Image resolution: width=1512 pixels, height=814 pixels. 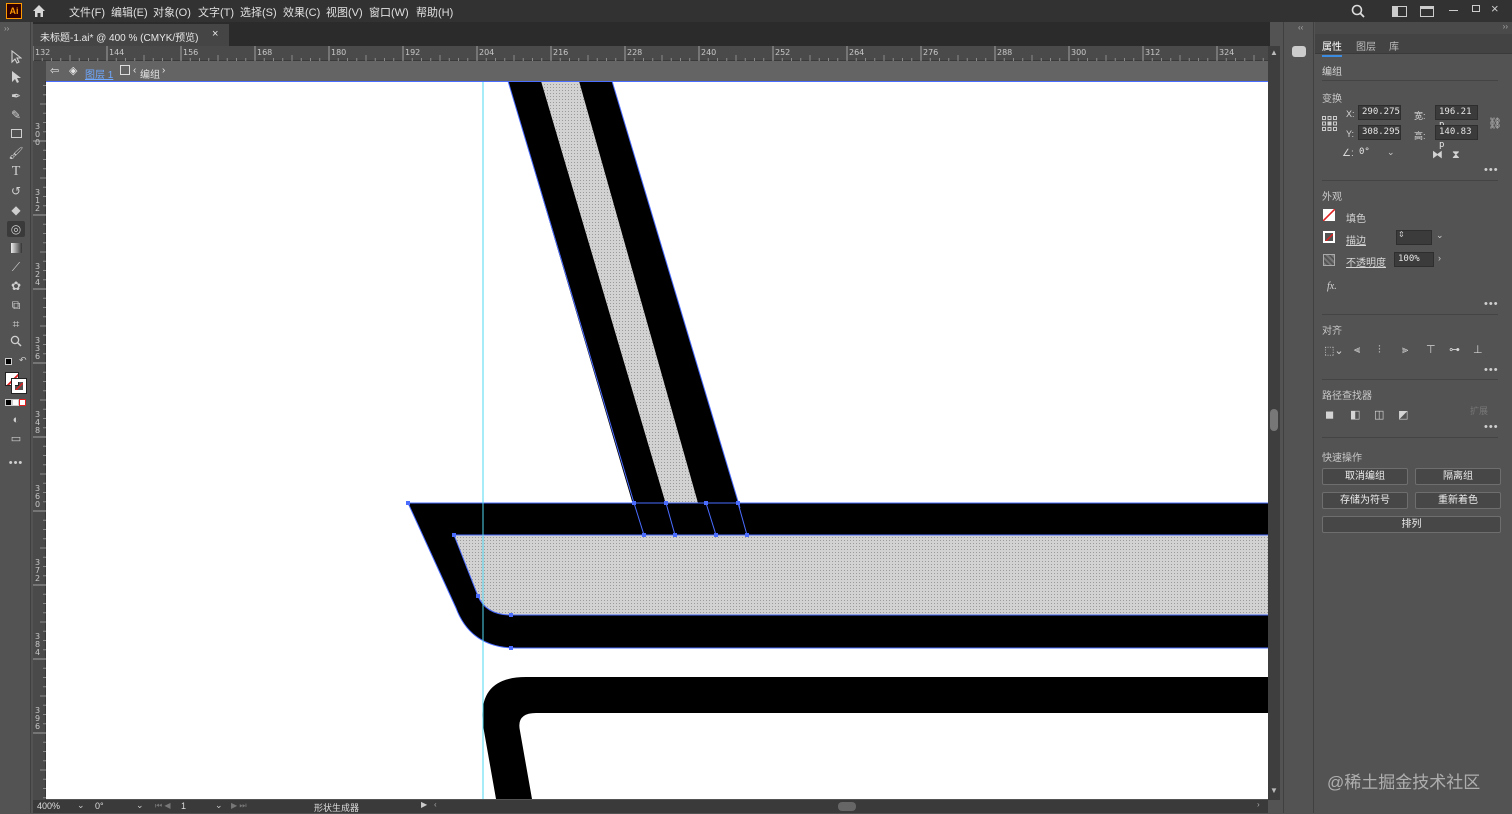 I want to click on opacity-field: 100%, so click(x=1414, y=259).